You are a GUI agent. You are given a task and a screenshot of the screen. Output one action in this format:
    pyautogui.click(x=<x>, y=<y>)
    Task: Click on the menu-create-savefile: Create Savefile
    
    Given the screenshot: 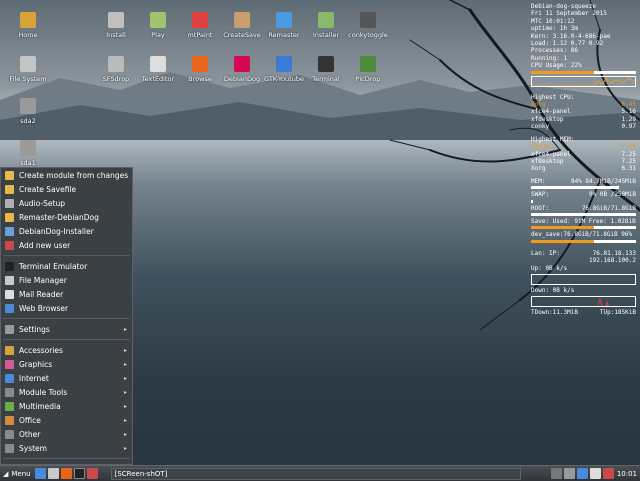 What is the action you would take?
    pyautogui.click(x=66, y=189)
    